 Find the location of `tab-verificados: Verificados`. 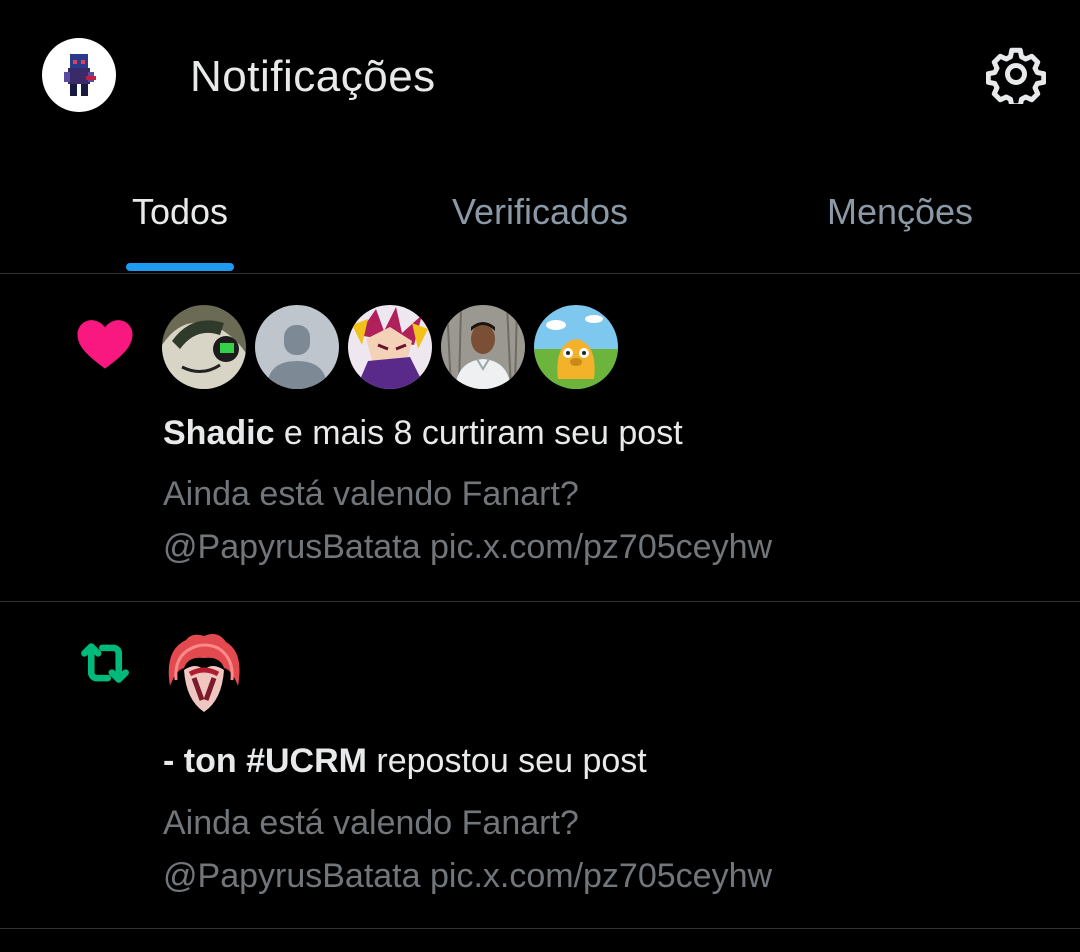

tab-verificados: Verificados is located at coordinates (540, 211).